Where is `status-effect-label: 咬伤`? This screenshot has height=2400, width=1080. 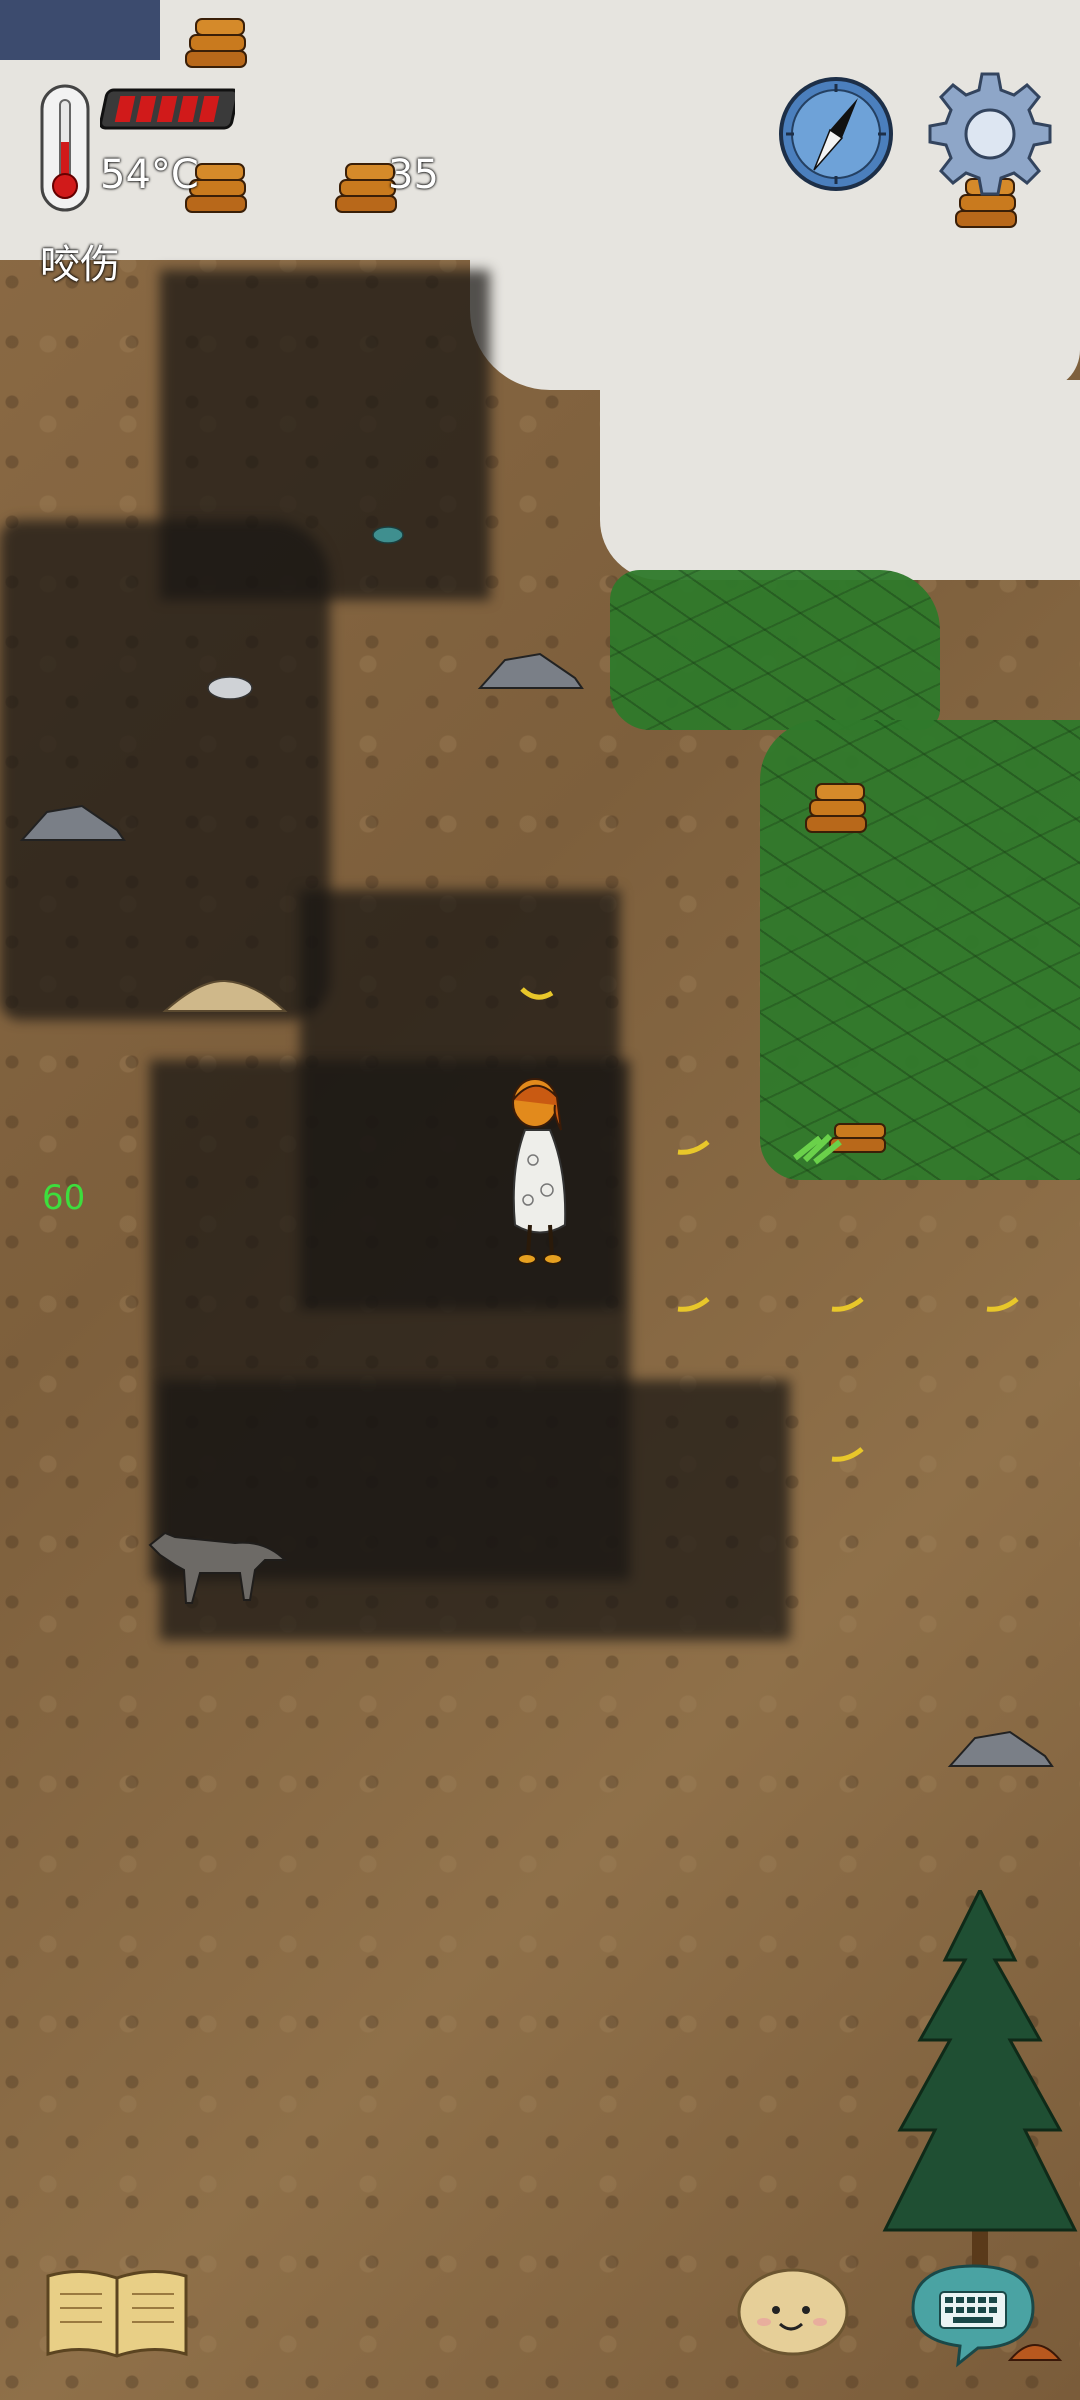
status-effect-label: 咬伤 is located at coordinates (80, 265).